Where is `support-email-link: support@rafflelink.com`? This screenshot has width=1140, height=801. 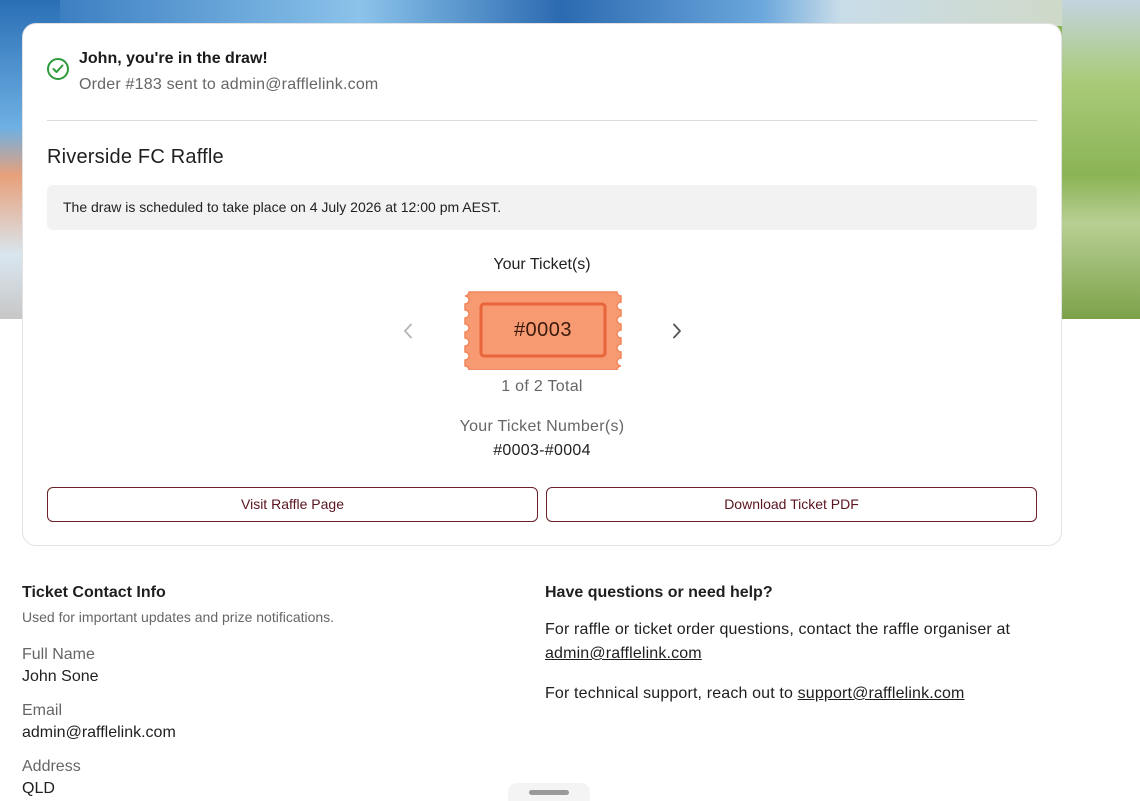
support-email-link: support@rafflelink.com is located at coordinates (881, 693).